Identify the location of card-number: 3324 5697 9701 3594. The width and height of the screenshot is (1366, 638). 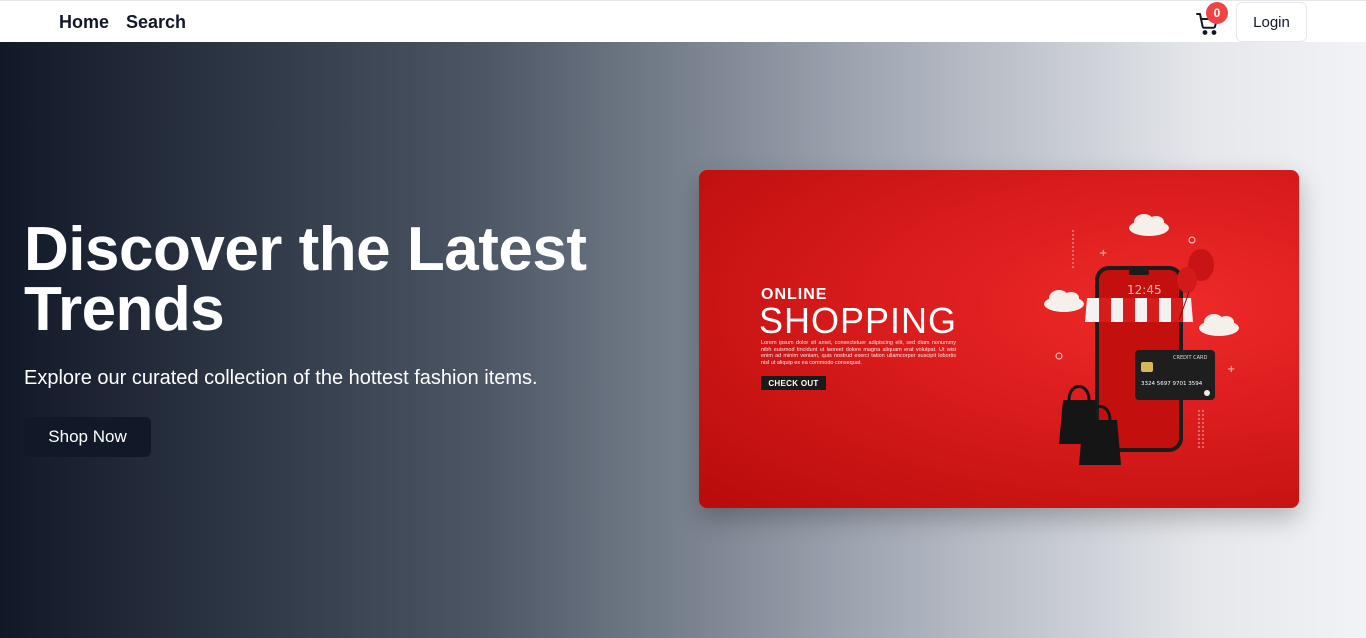
(1172, 384).